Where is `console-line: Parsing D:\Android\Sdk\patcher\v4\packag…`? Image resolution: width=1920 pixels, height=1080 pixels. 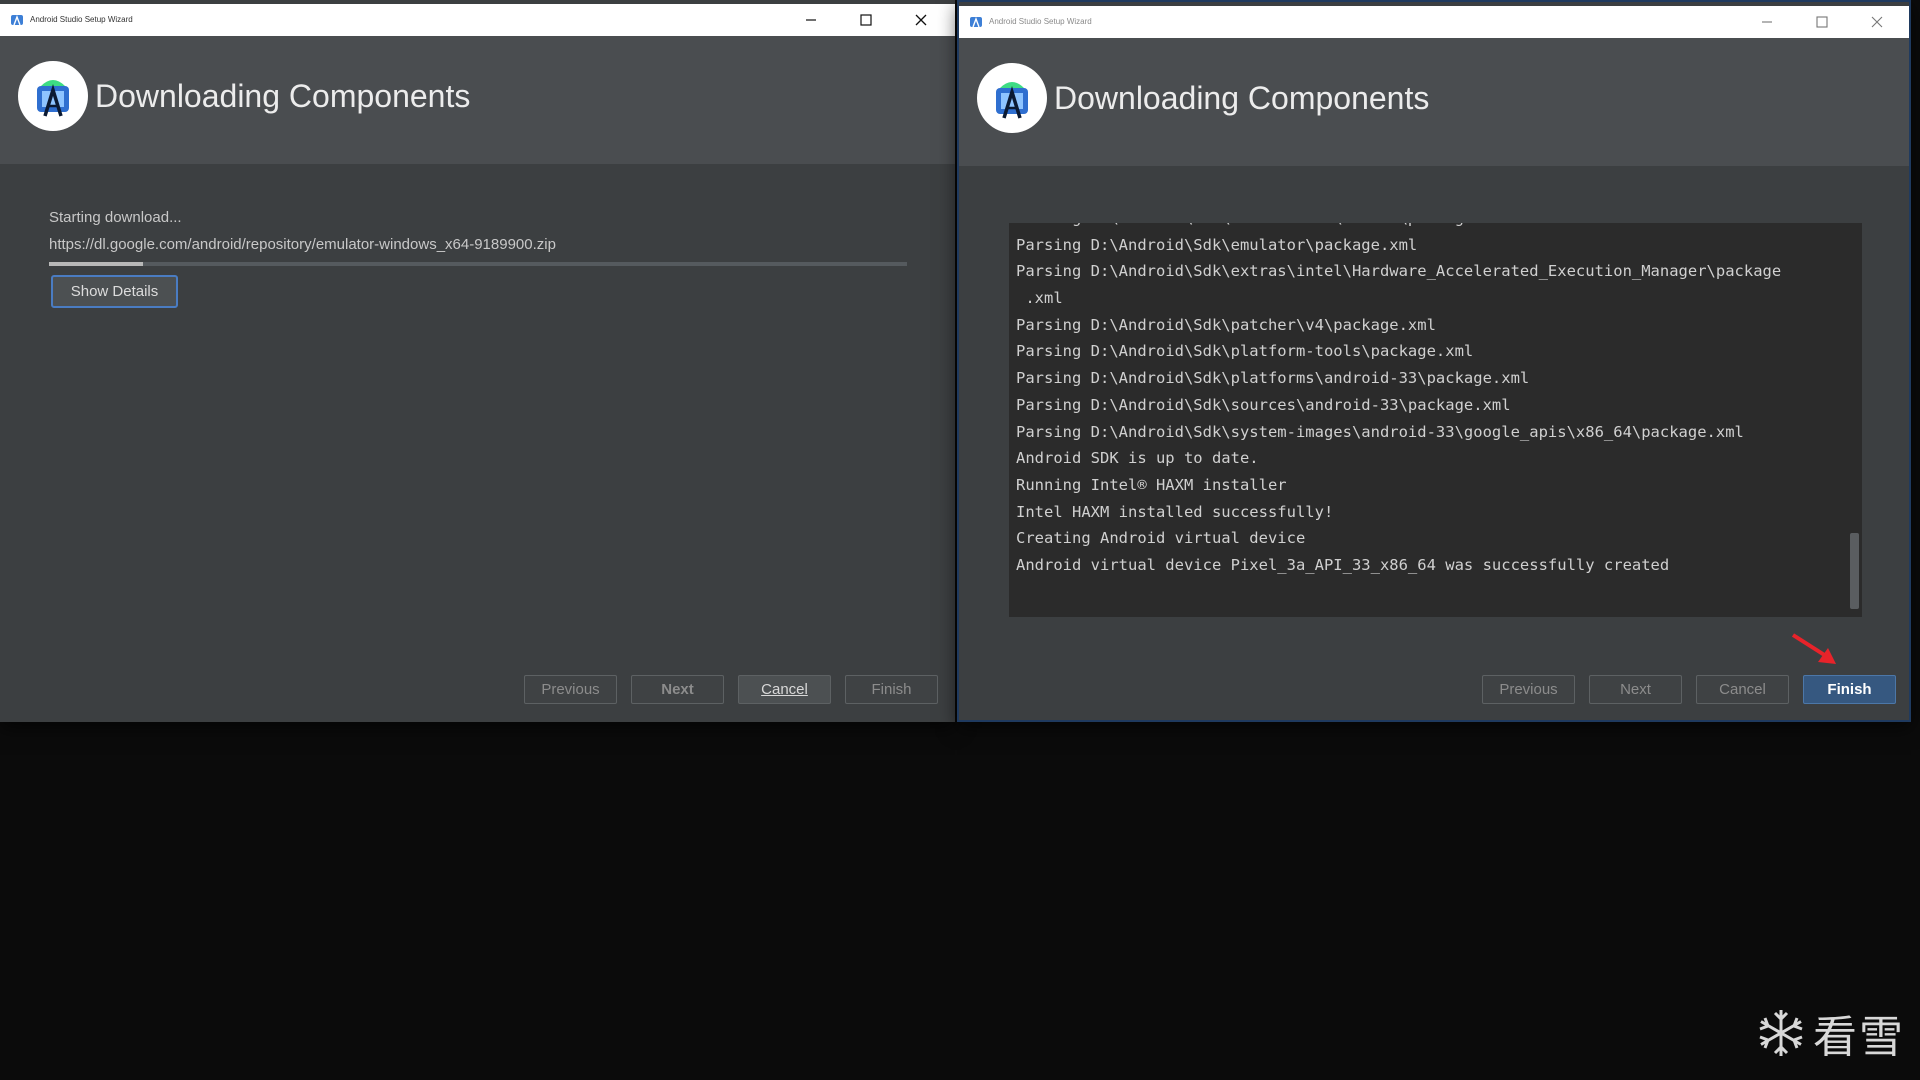
console-line: Parsing D:\Android\Sdk\patcher\v4\packag… is located at coordinates (1226, 324).